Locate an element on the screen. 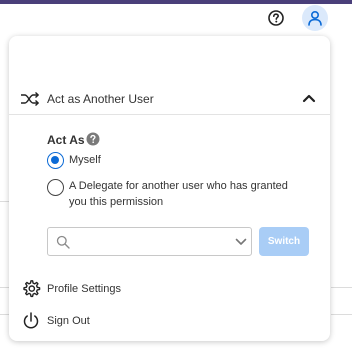  search-icon is located at coordinates (63, 242).